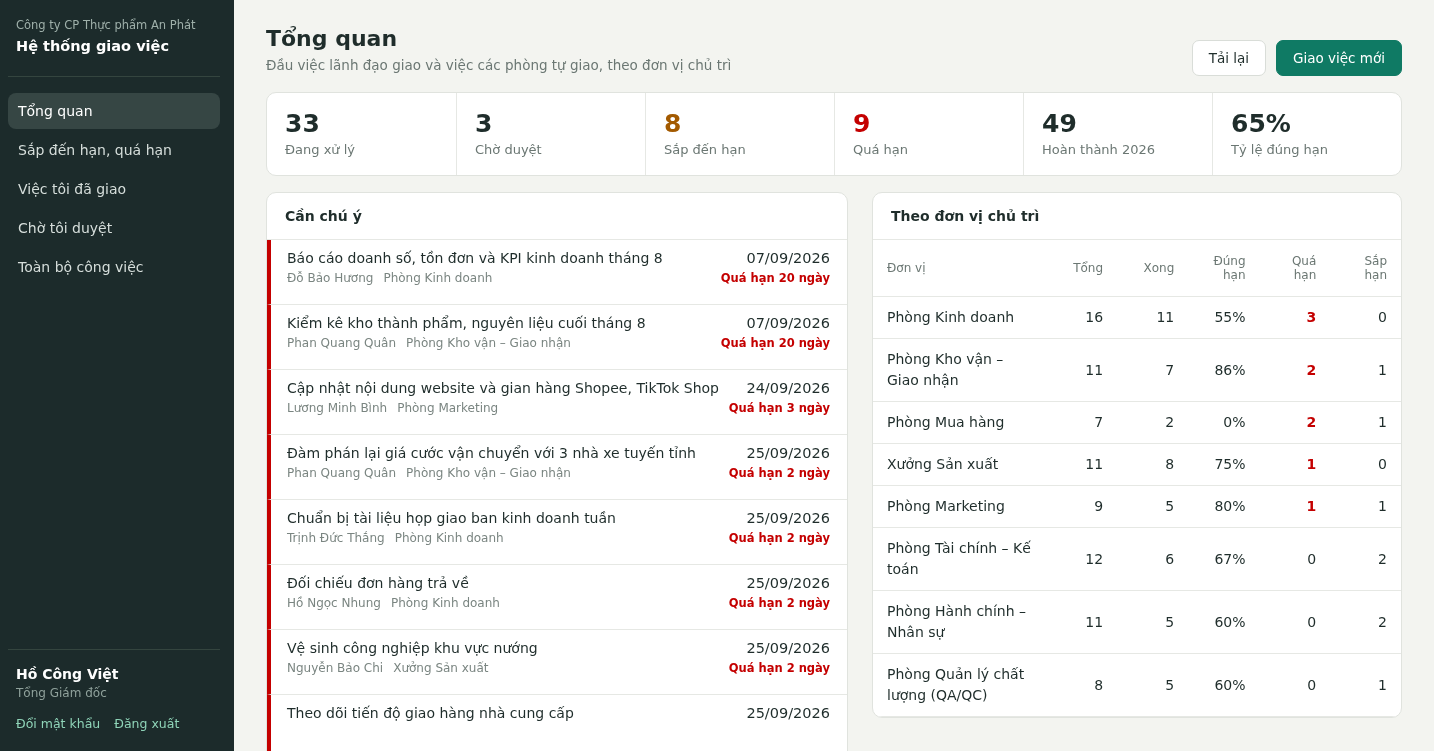 The width and height of the screenshot is (1434, 751). What do you see at coordinates (1280, 149) in the screenshot?
I see `stat-label: Tỷ lệ đúng hạn` at bounding box center [1280, 149].